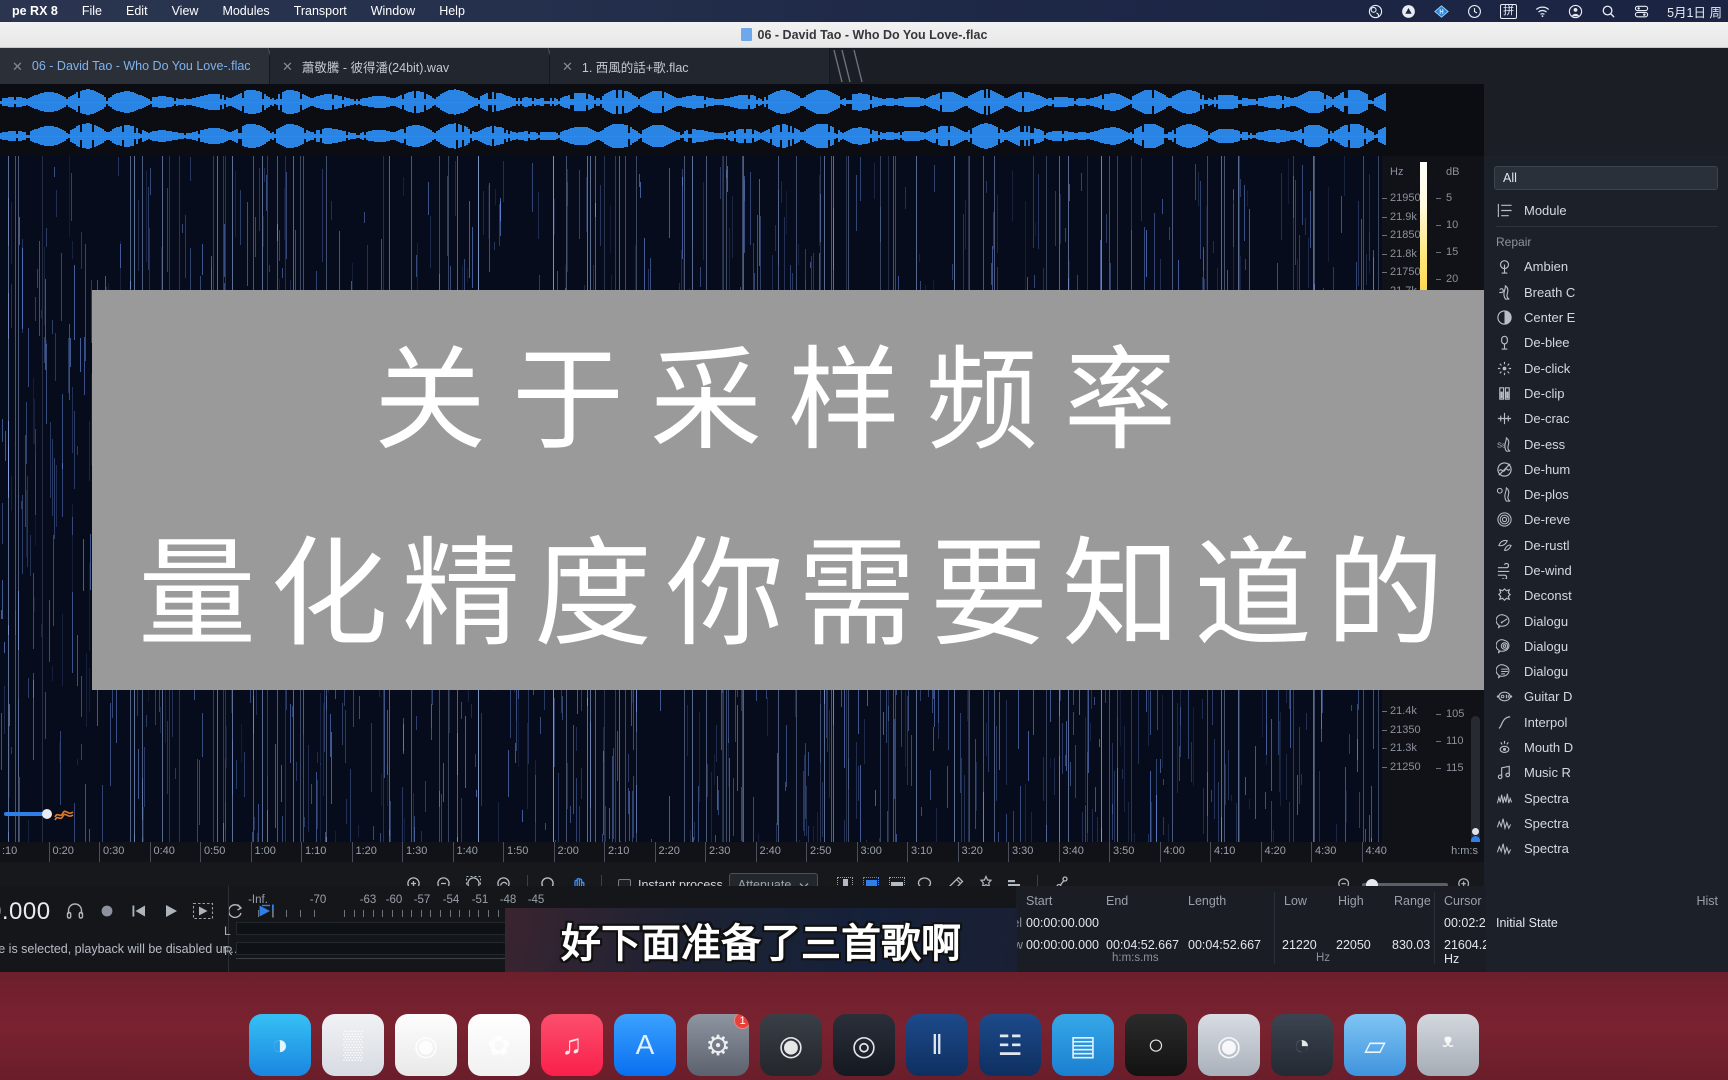  I want to click on module-item-de-reverb: De-reve, so click(1606, 519).